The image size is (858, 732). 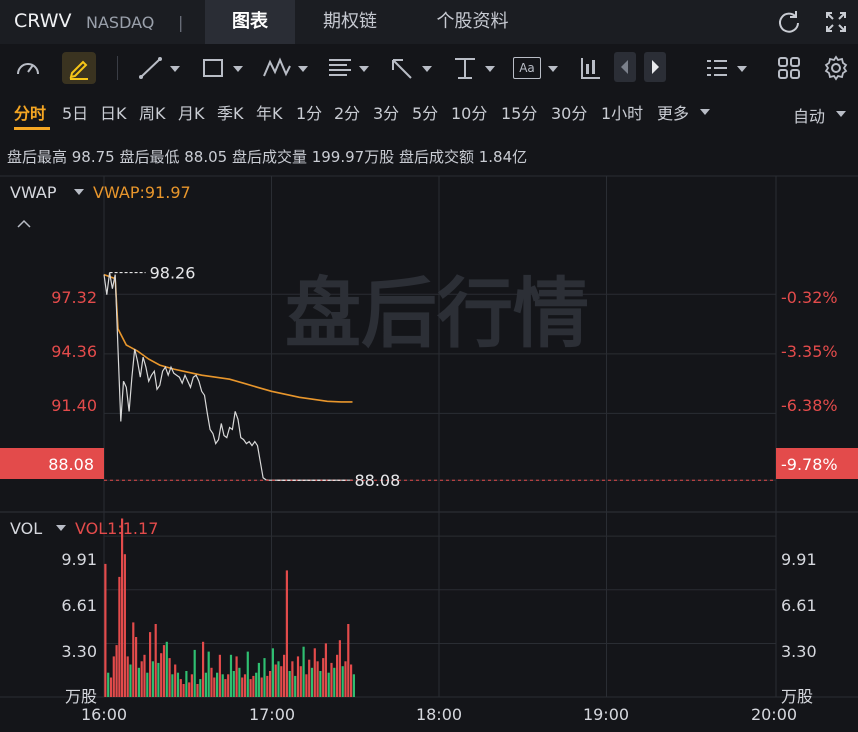 What do you see at coordinates (439, 714) in the screenshot?
I see `time-axis-label: 18:00` at bounding box center [439, 714].